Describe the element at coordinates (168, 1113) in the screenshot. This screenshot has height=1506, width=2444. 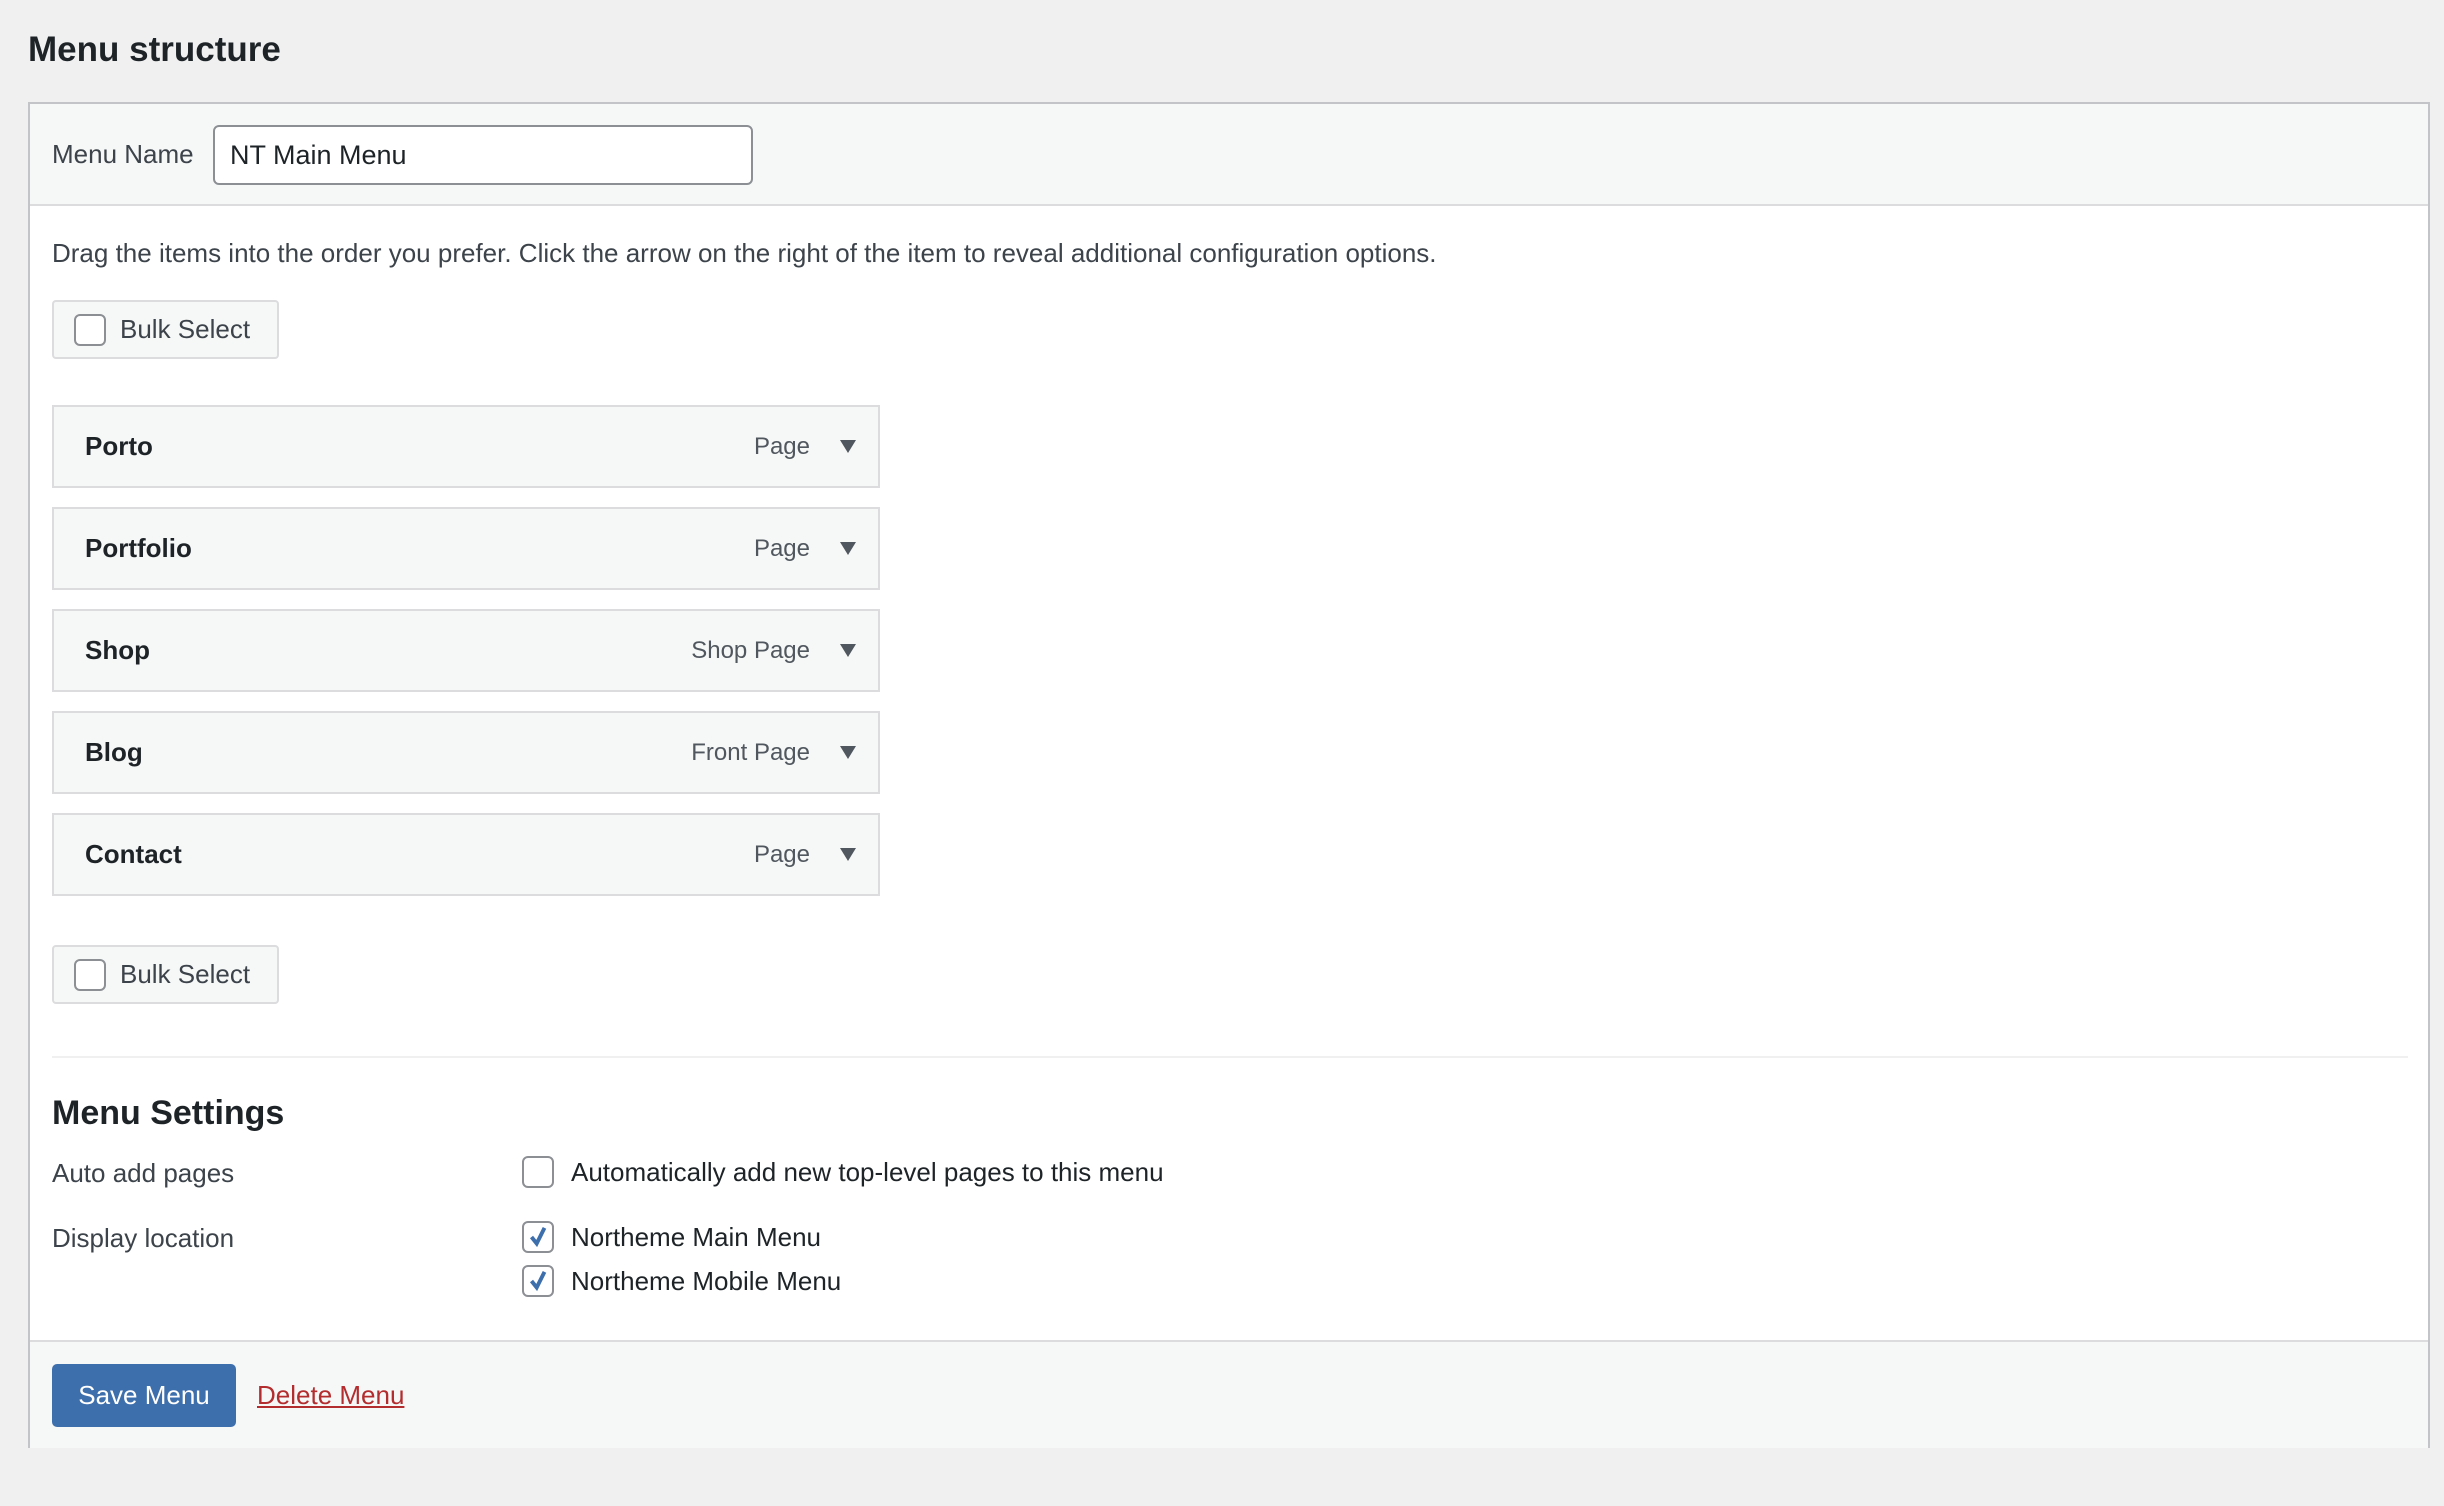
I see `menu-settings-heading: Menu Settings` at that location.